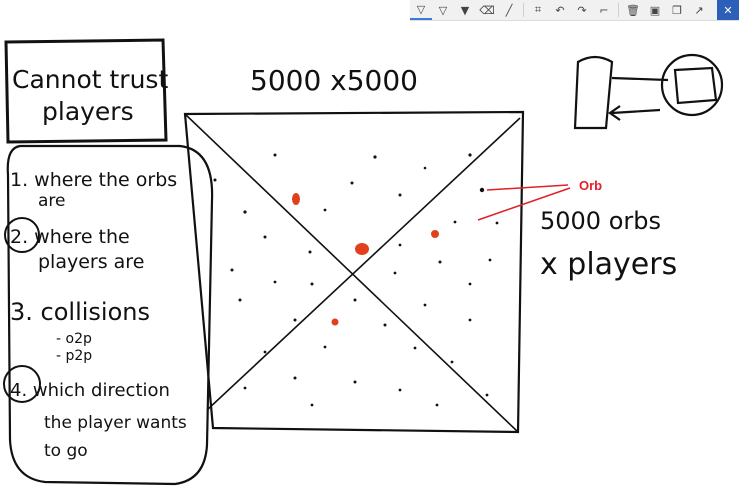 The image size is (739, 492). I want to click on list-item-2-cont: players are, so click(91, 262).